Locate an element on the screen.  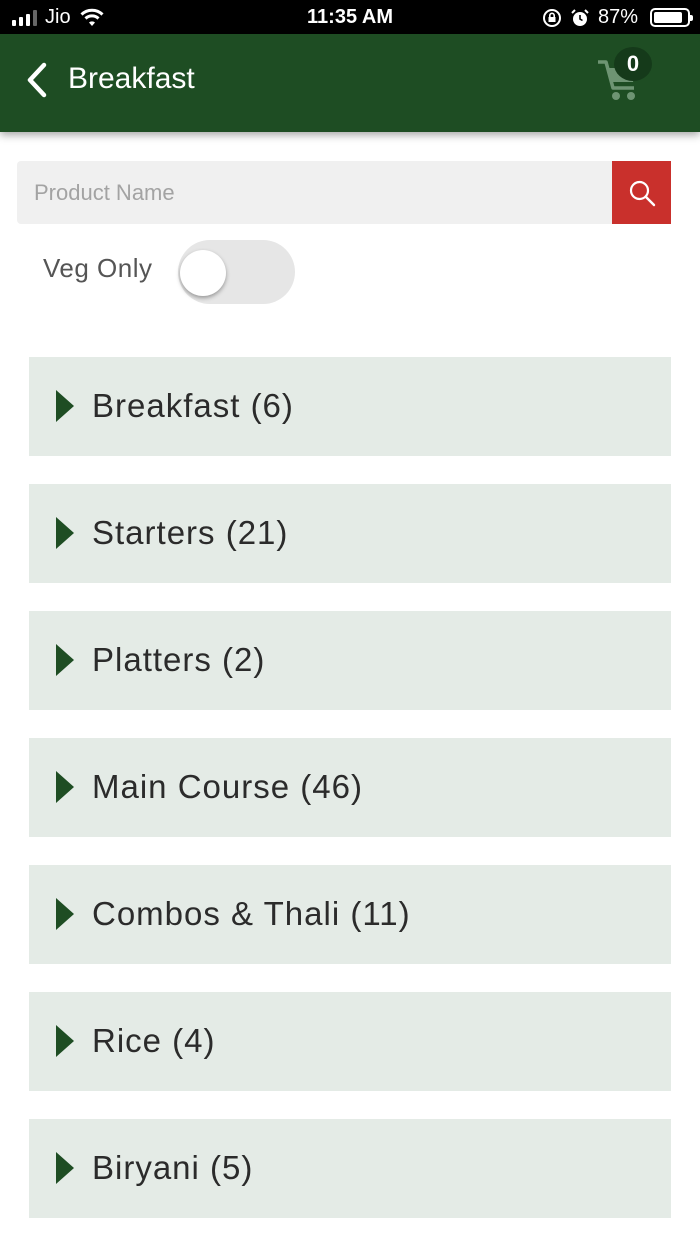
alarm-icon is located at coordinates (580, 17).